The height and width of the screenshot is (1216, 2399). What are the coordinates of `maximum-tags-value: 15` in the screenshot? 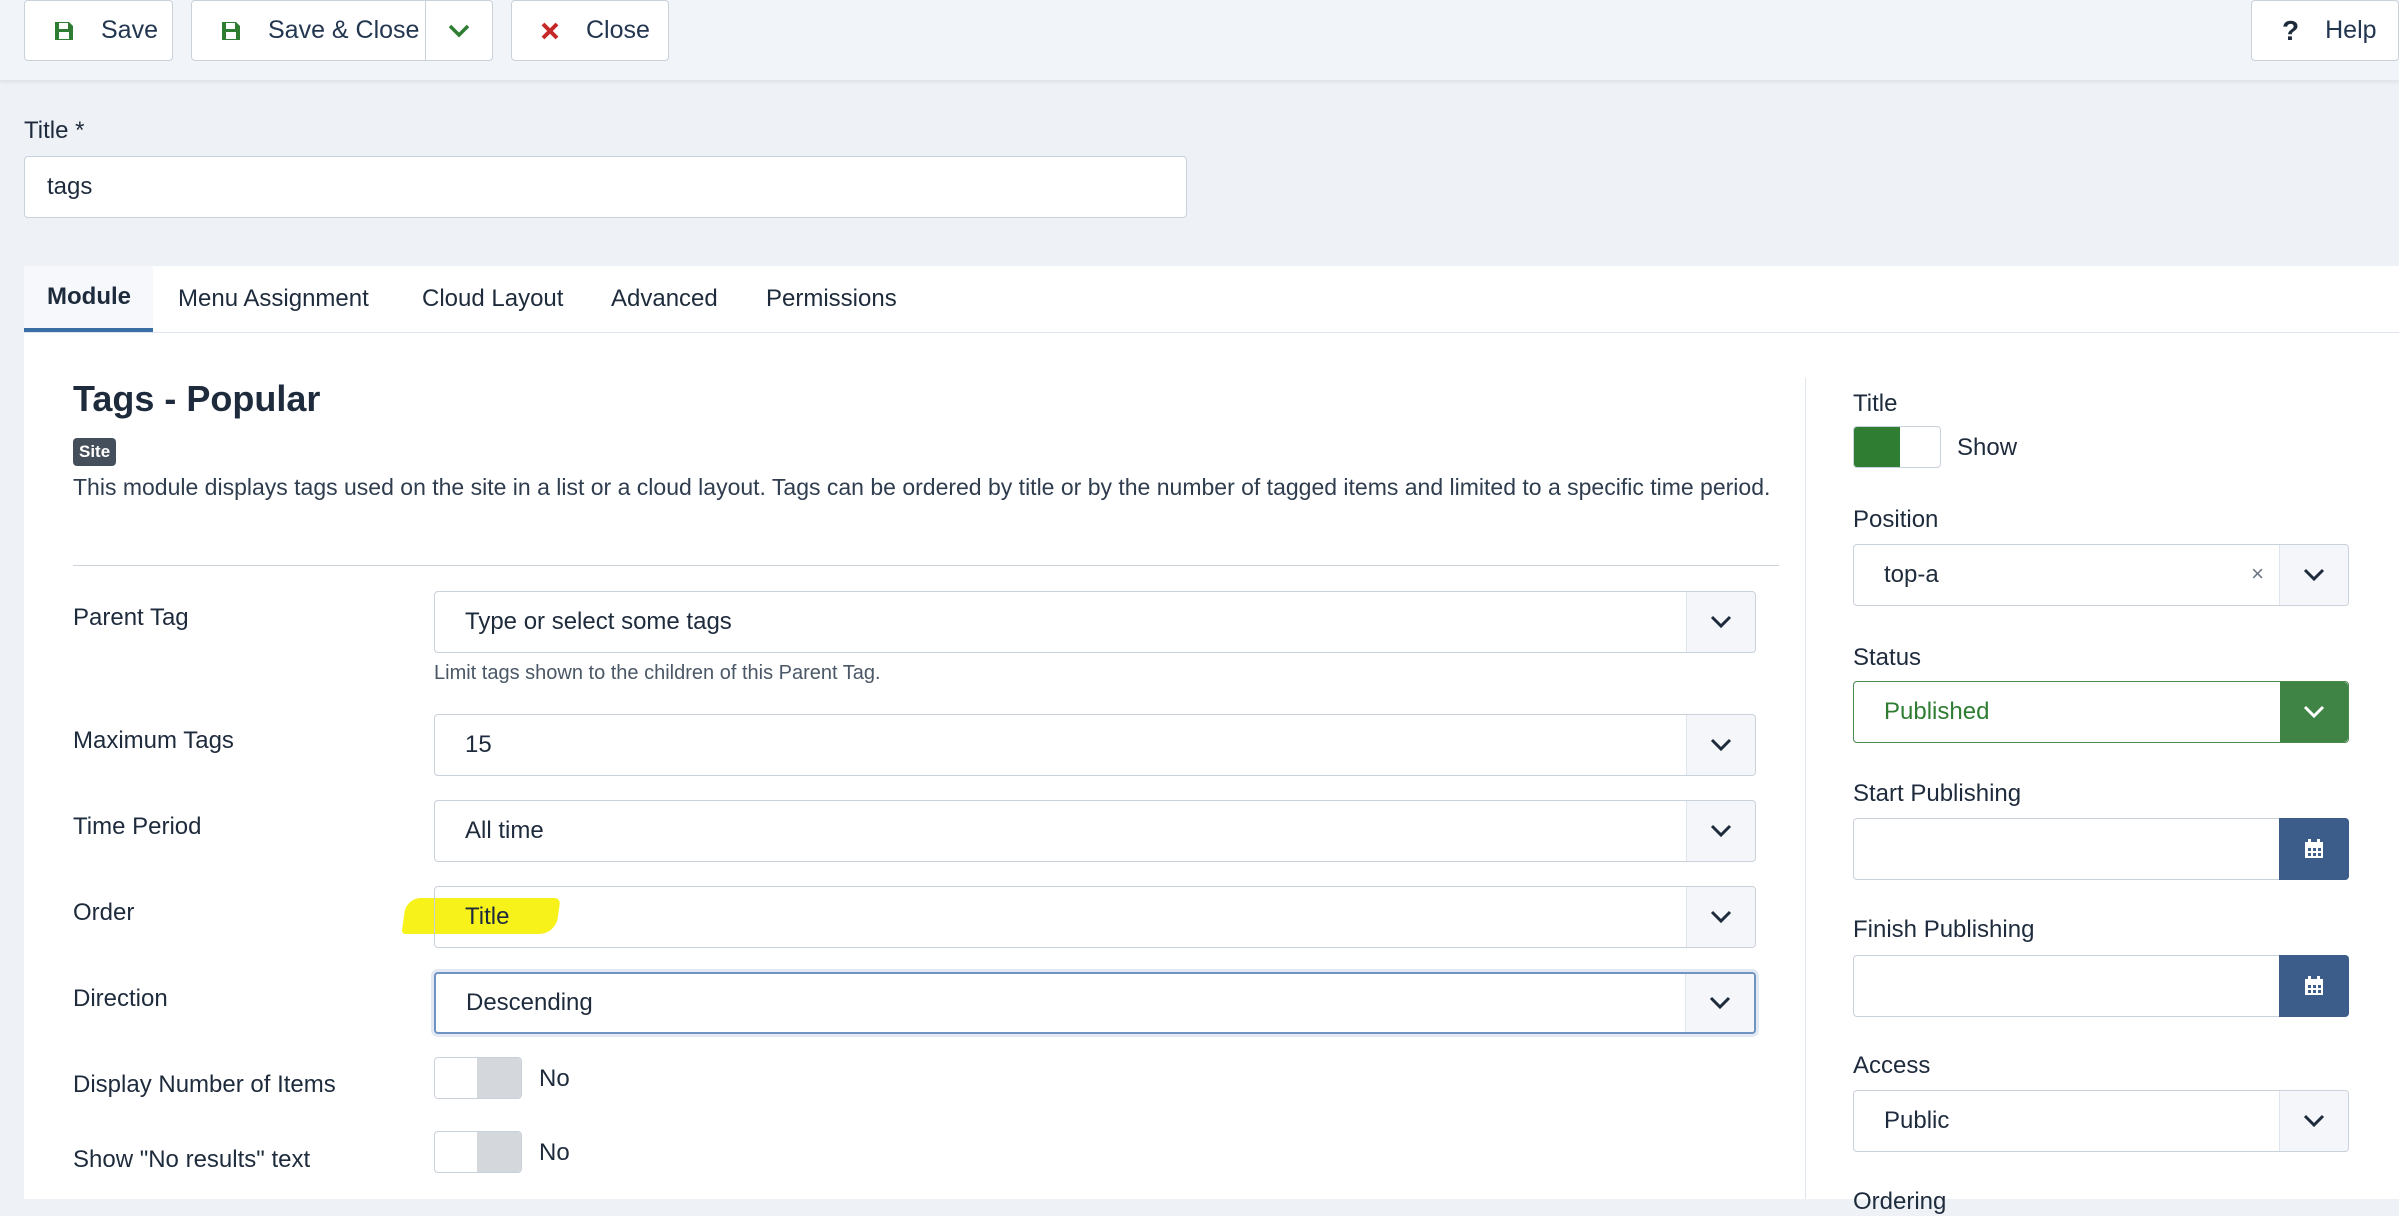 It's located at (478, 744).